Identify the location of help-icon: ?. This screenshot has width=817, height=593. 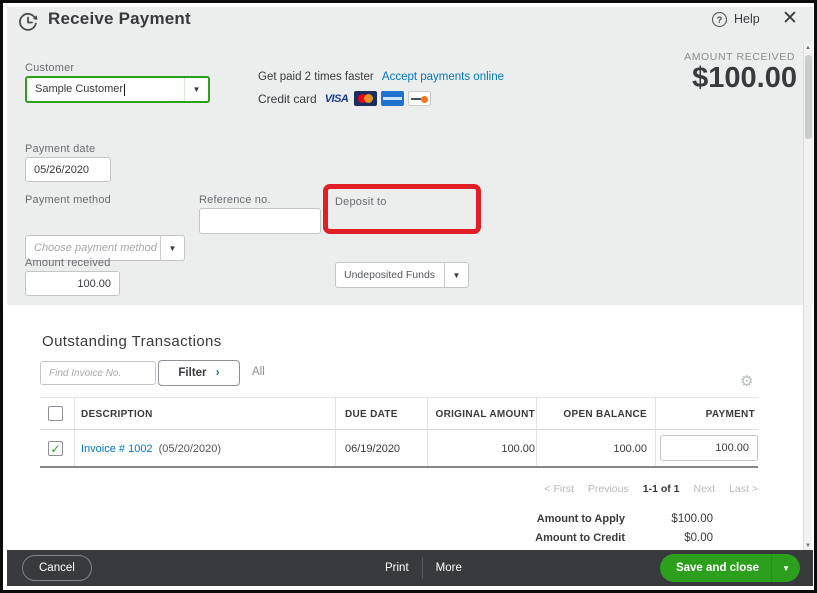
(719, 19).